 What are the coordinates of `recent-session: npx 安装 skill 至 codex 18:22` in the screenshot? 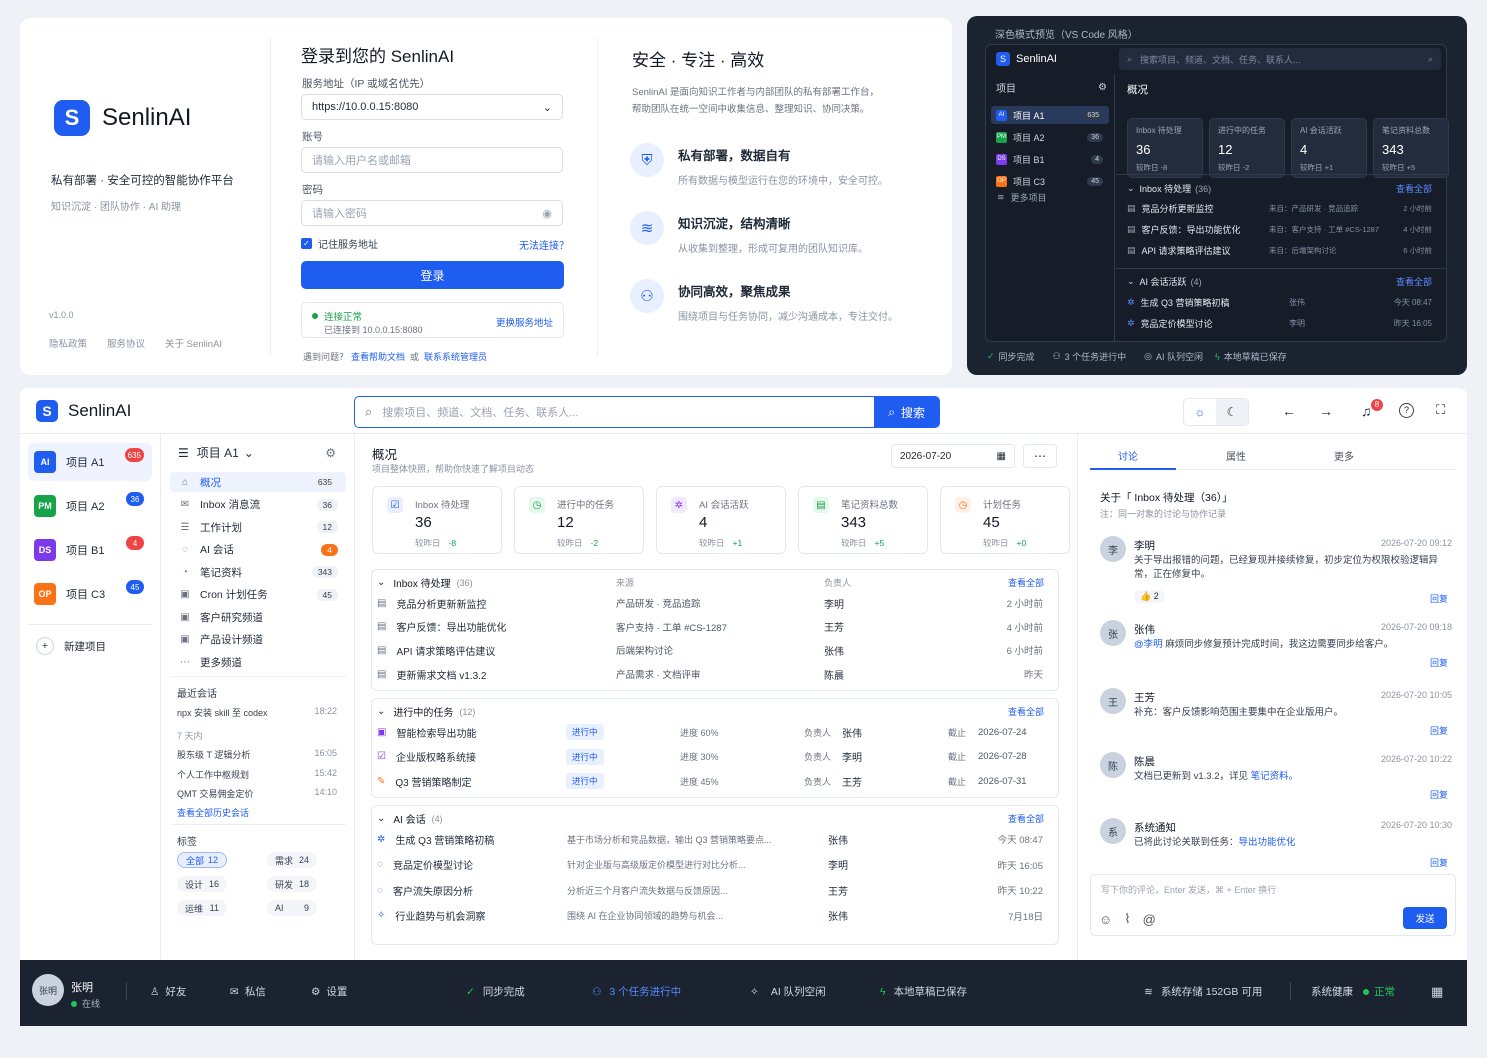 It's located at (257, 712).